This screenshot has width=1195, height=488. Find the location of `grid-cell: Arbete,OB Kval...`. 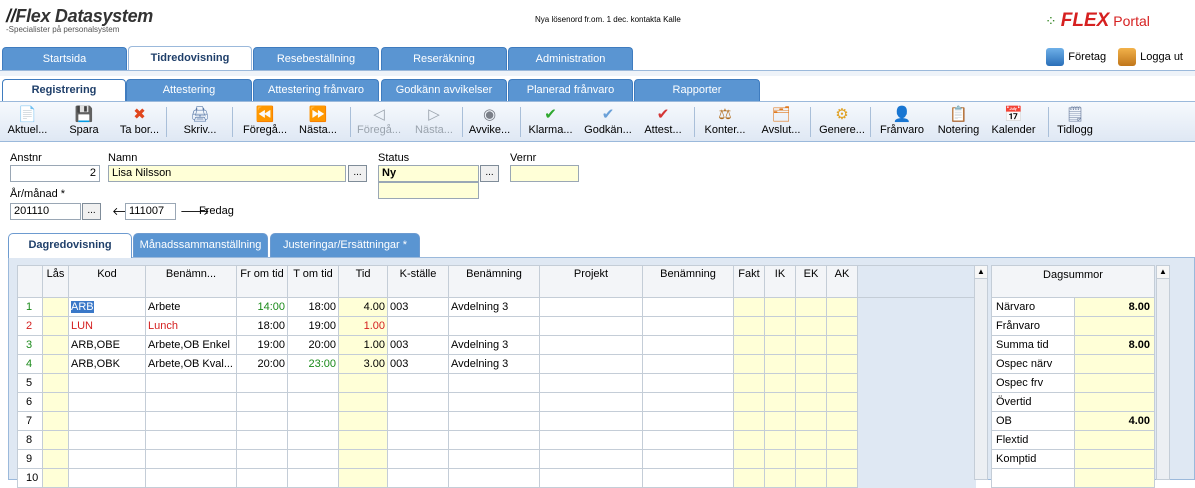

grid-cell: Arbete,OB Kval... is located at coordinates (191, 364).